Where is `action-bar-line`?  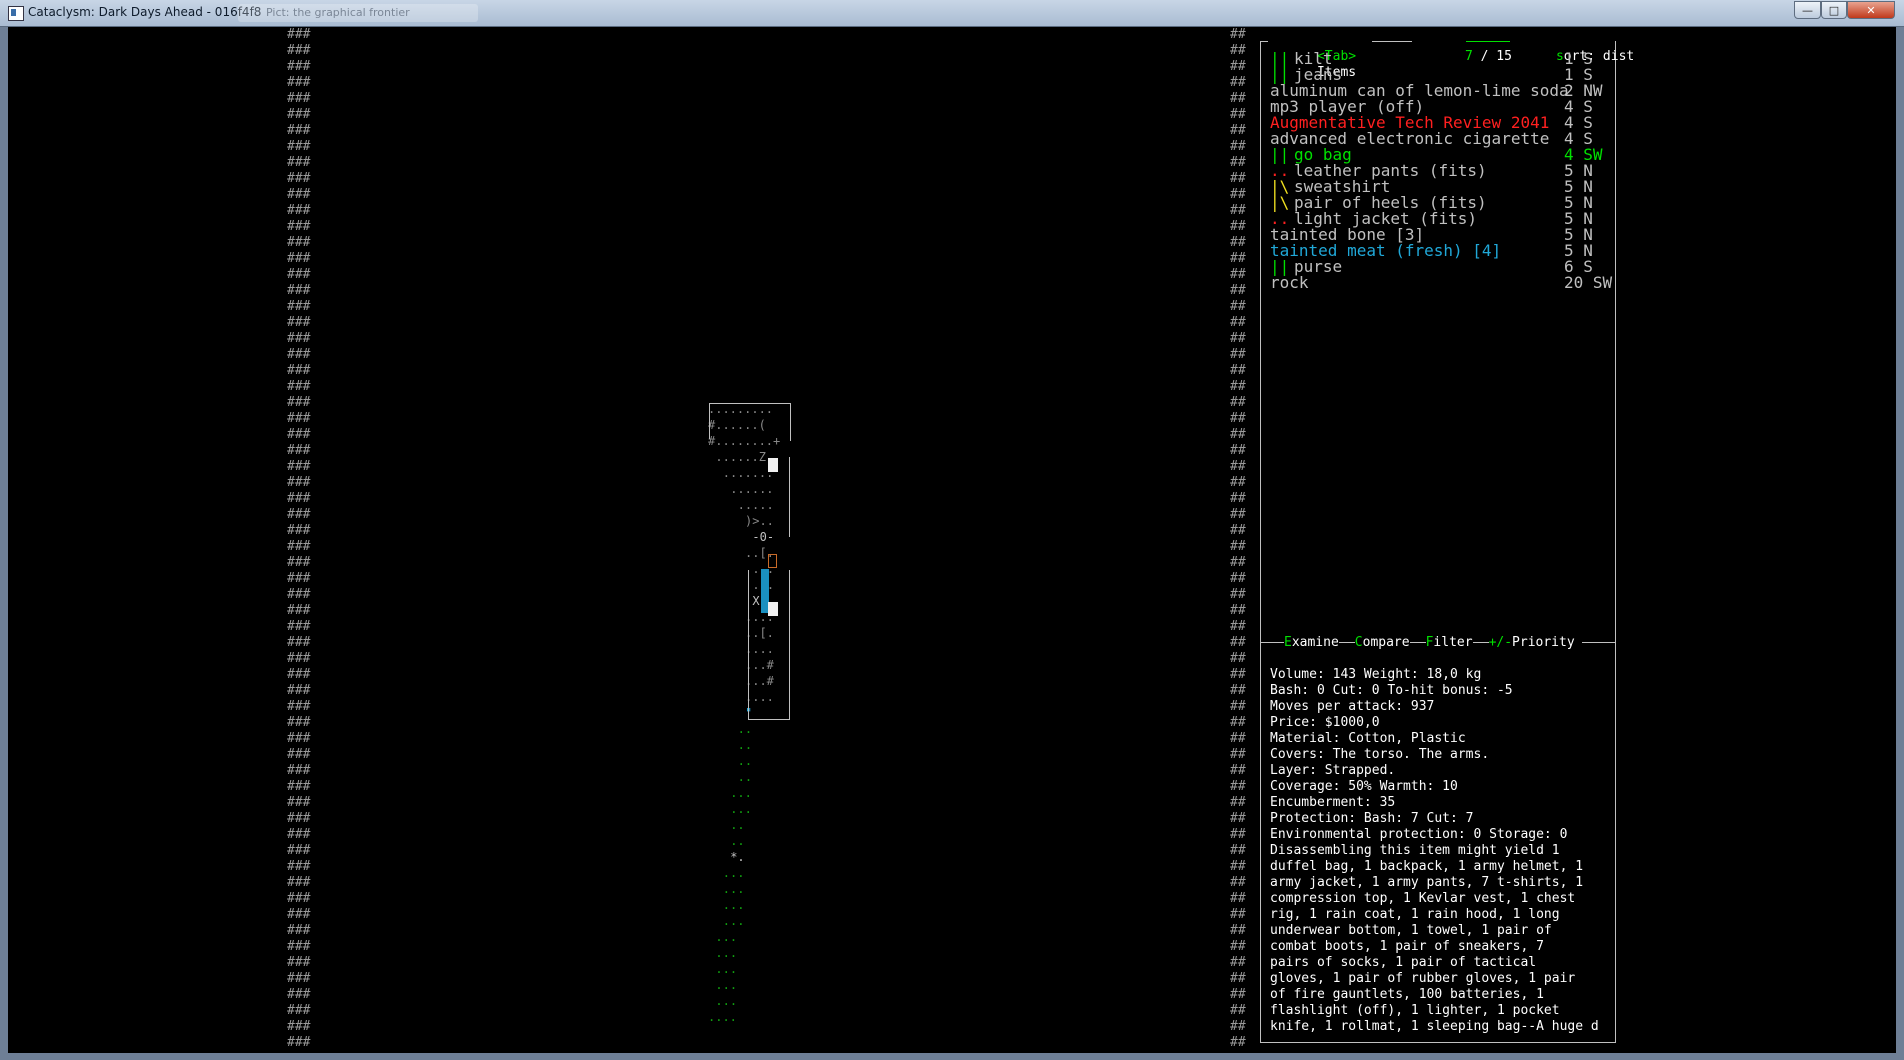 action-bar-line is located at coordinates (1599, 642).